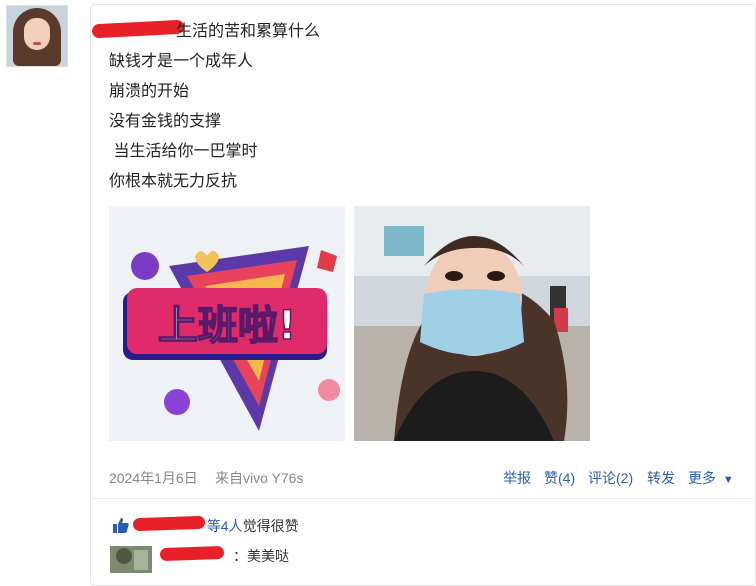 This screenshot has height=586, width=756. What do you see at coordinates (165, 121) in the screenshot?
I see `post-line-4: 没有金钱的支撑` at bounding box center [165, 121].